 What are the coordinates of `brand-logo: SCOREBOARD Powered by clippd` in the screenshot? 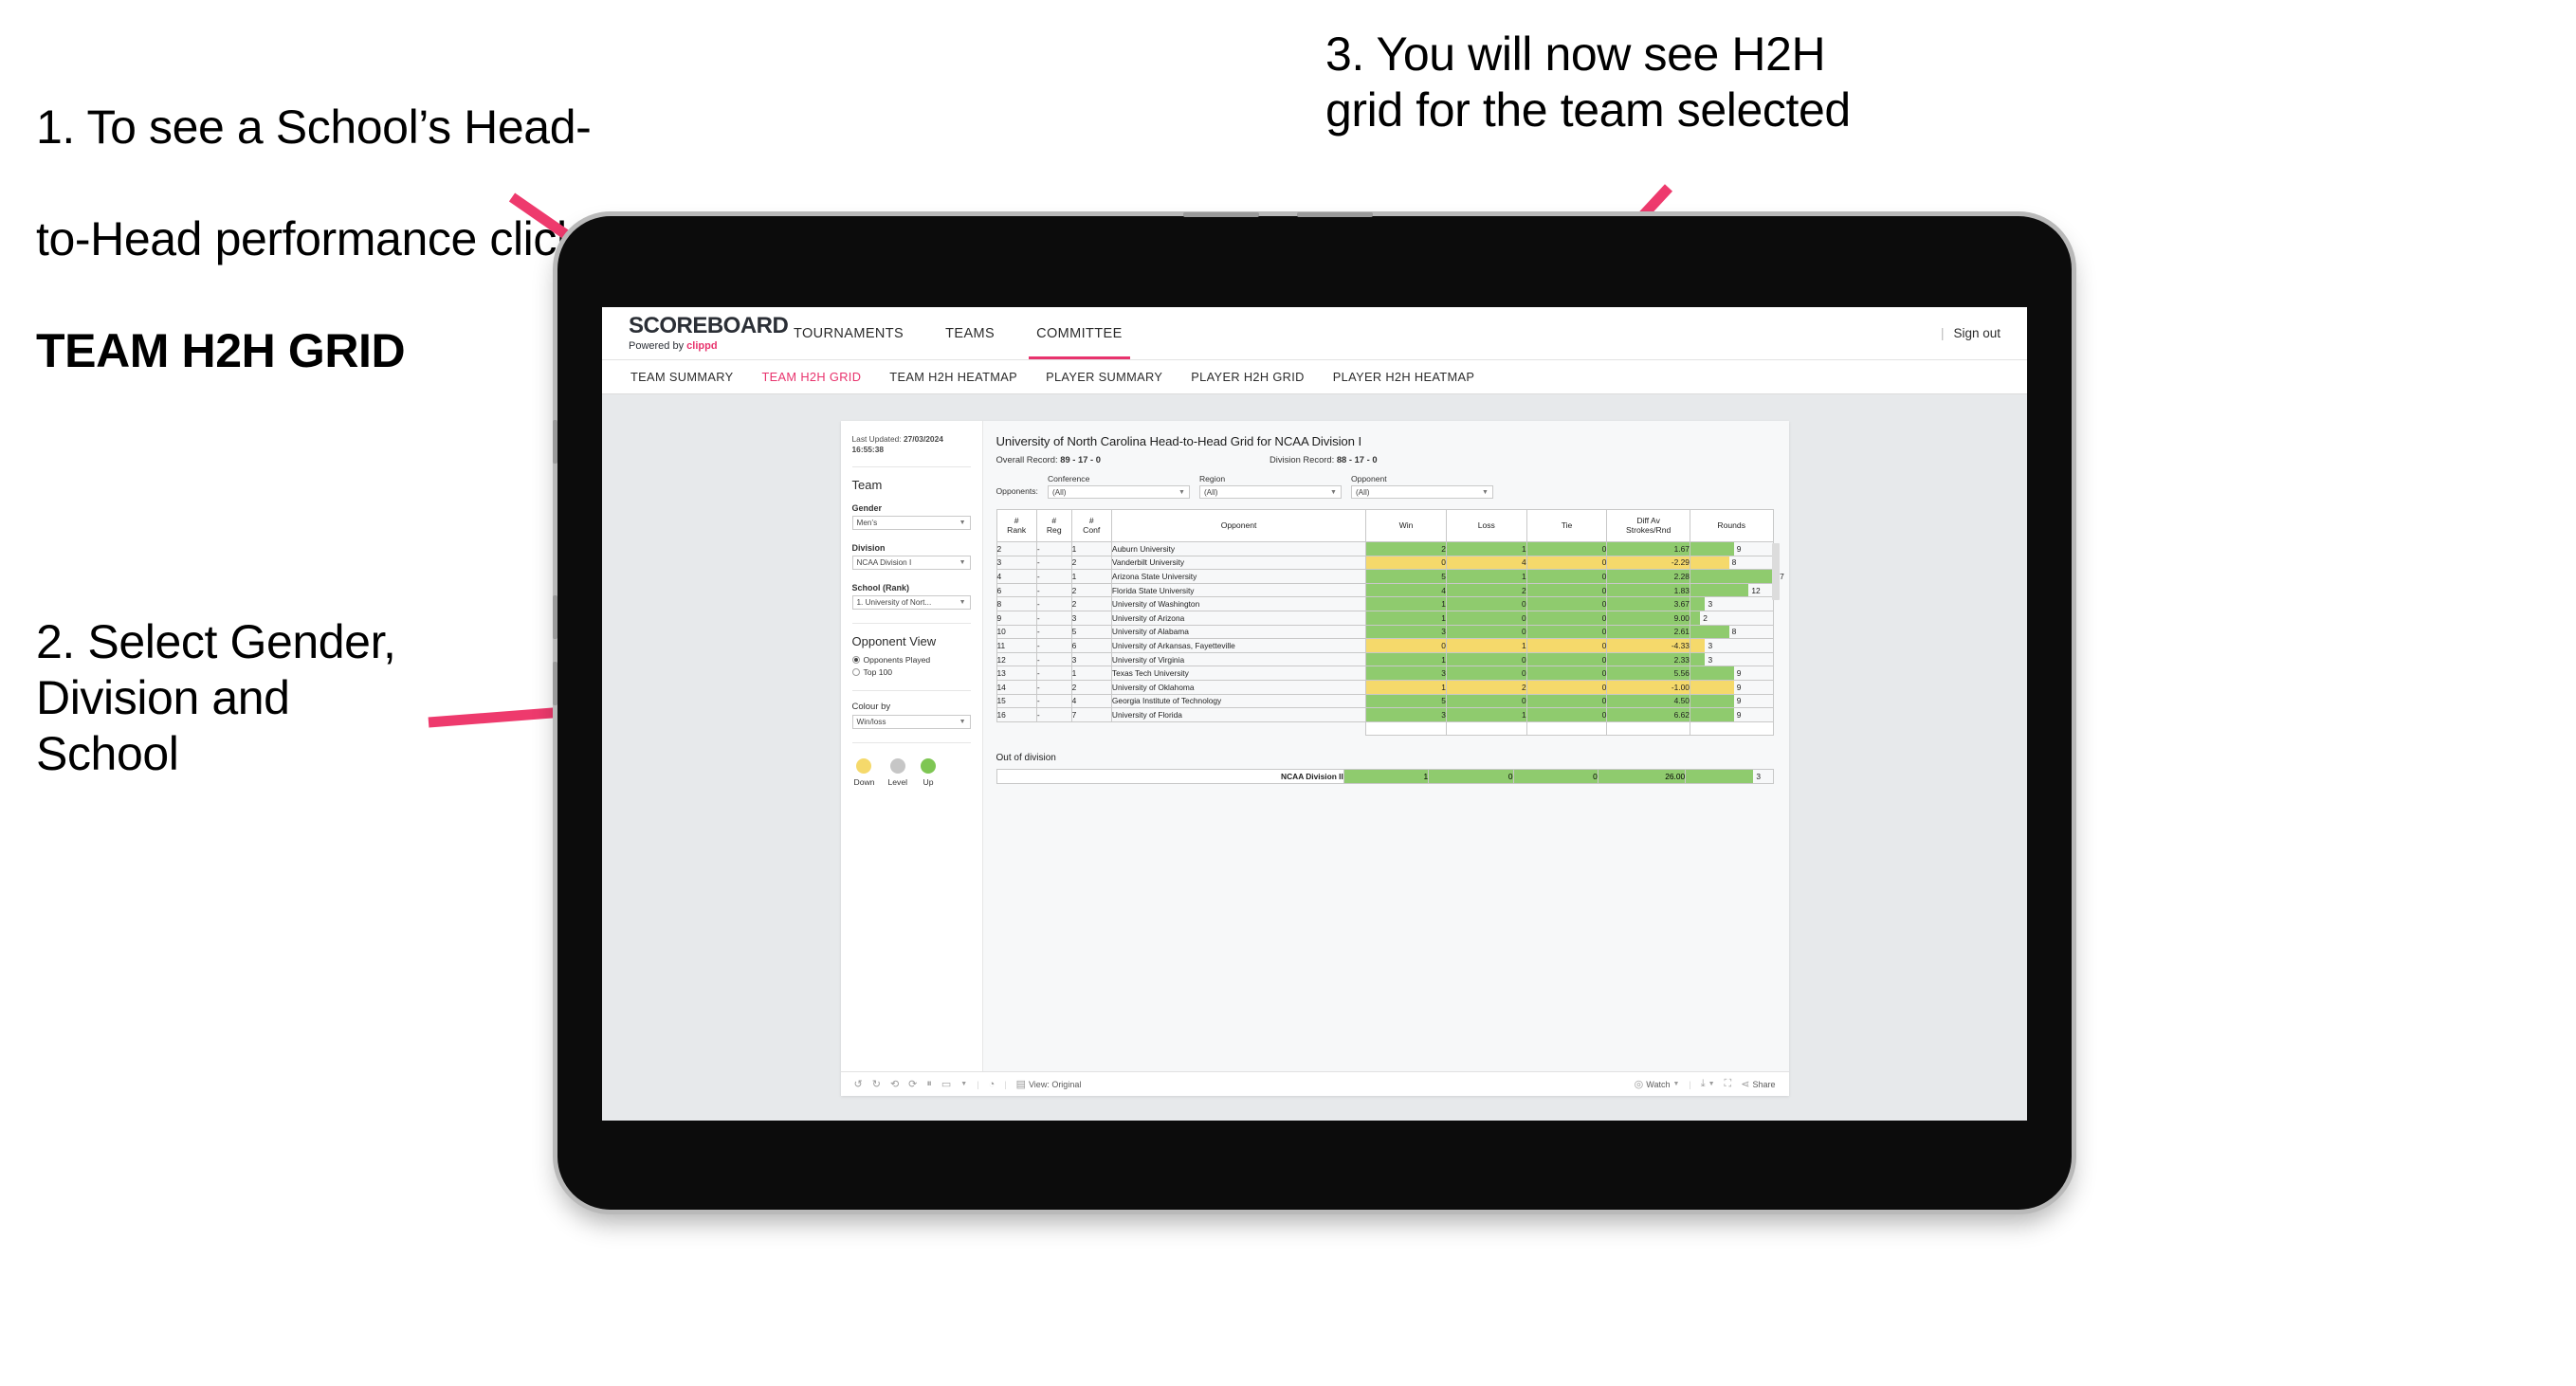 It's located at (709, 334).